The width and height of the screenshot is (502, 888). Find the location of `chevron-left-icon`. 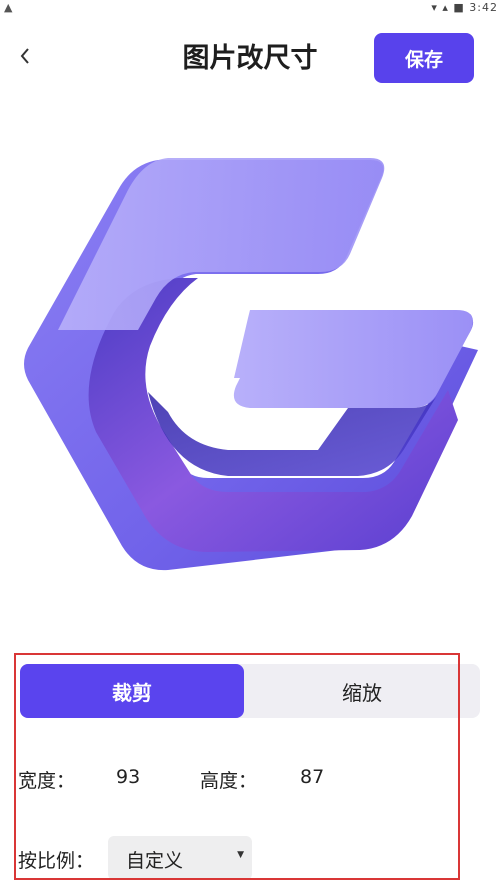

chevron-left-icon is located at coordinates (24, 56).